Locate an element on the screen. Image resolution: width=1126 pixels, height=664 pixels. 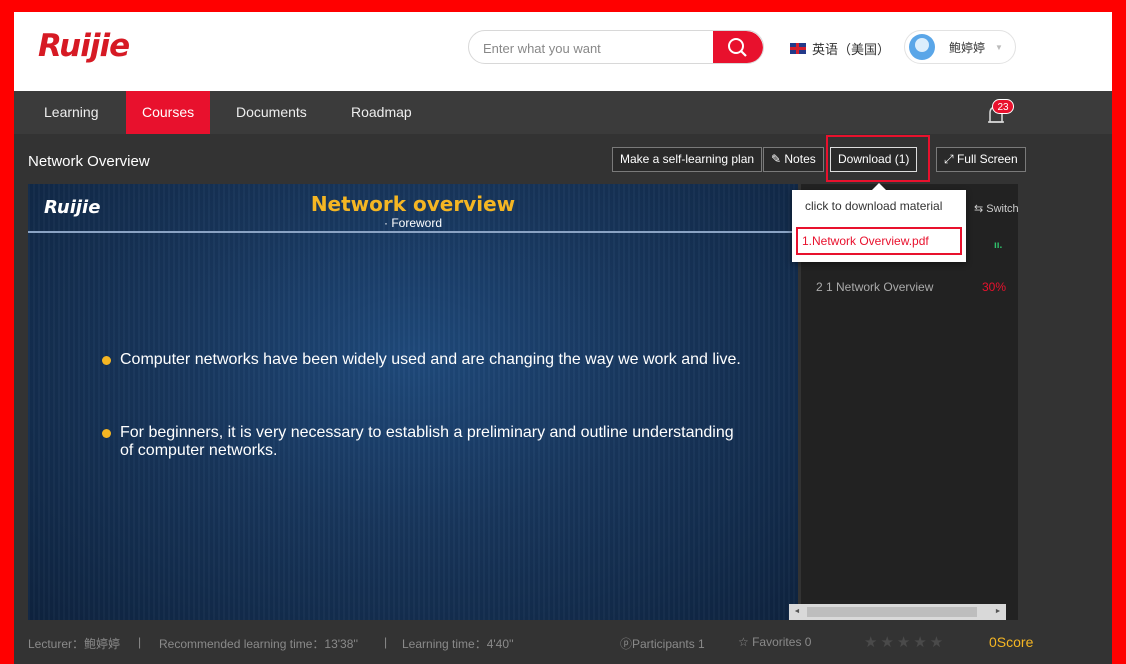
download-file-link: 1.Network Overview.pdf is located at coordinates (879, 241).